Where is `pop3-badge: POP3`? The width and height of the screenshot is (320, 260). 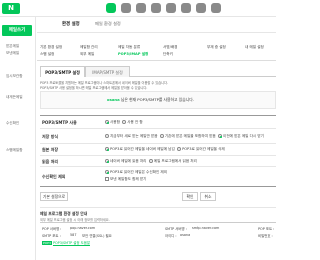 pop3-badge: POP3 is located at coordinates (47, 243).